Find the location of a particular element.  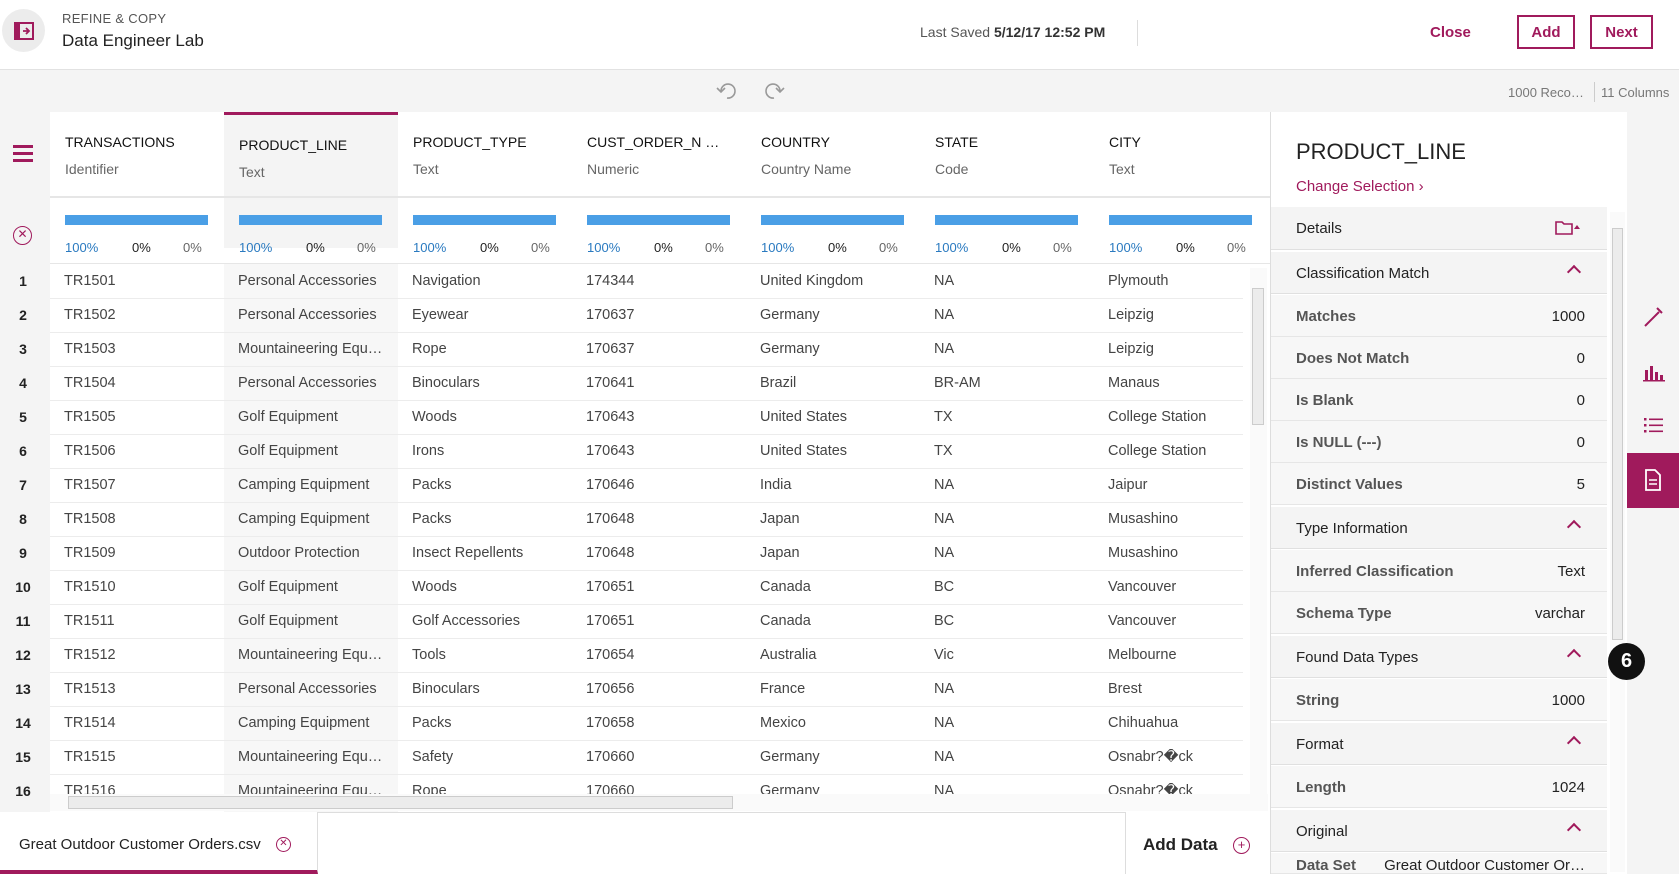

table-cell: 170641 is located at coordinates (665, 383).